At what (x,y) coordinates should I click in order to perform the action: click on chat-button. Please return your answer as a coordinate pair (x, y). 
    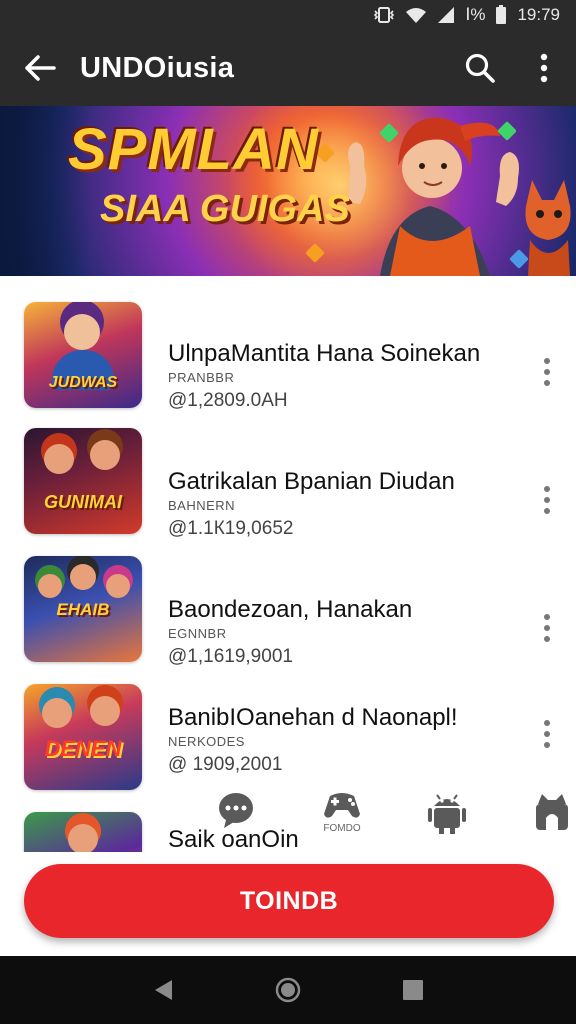
    Looking at the image, I should click on (236, 810).